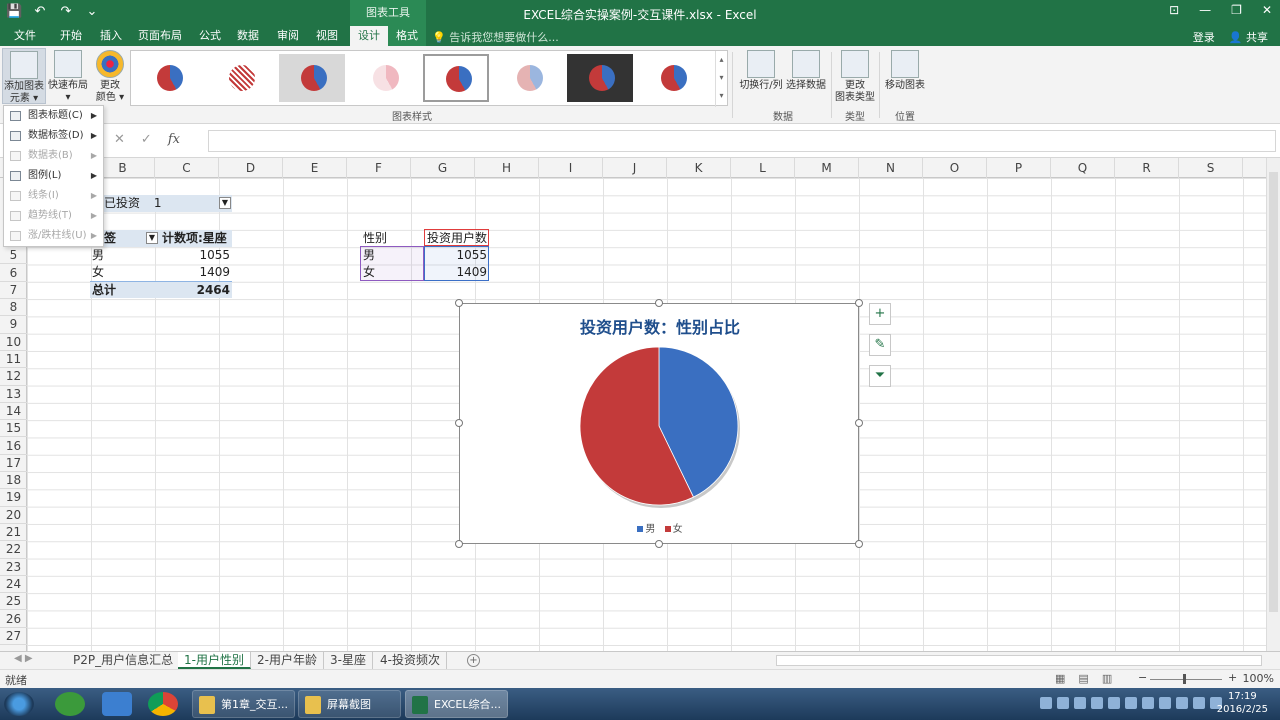 The height and width of the screenshot is (720, 1280). Describe the element at coordinates (880, 345) in the screenshot. I see `chart-styles-brush-button: ✎` at that location.